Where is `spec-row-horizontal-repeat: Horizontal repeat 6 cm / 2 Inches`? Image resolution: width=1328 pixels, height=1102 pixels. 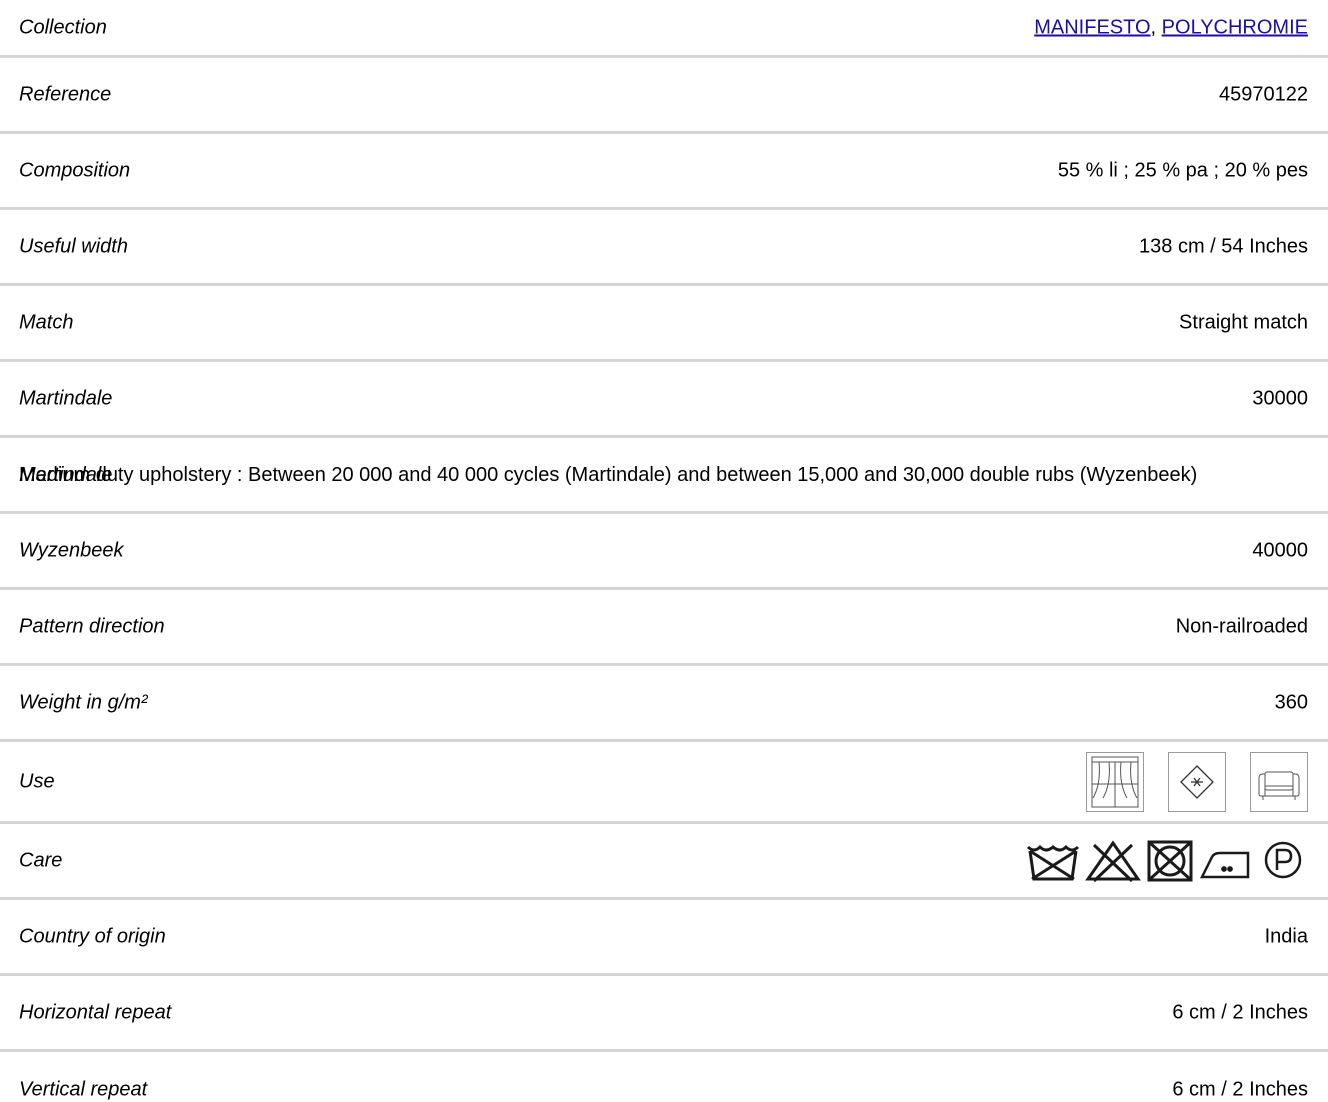 spec-row-horizontal-repeat: Horizontal repeat 6 cm / 2 Inches is located at coordinates (664, 1014).